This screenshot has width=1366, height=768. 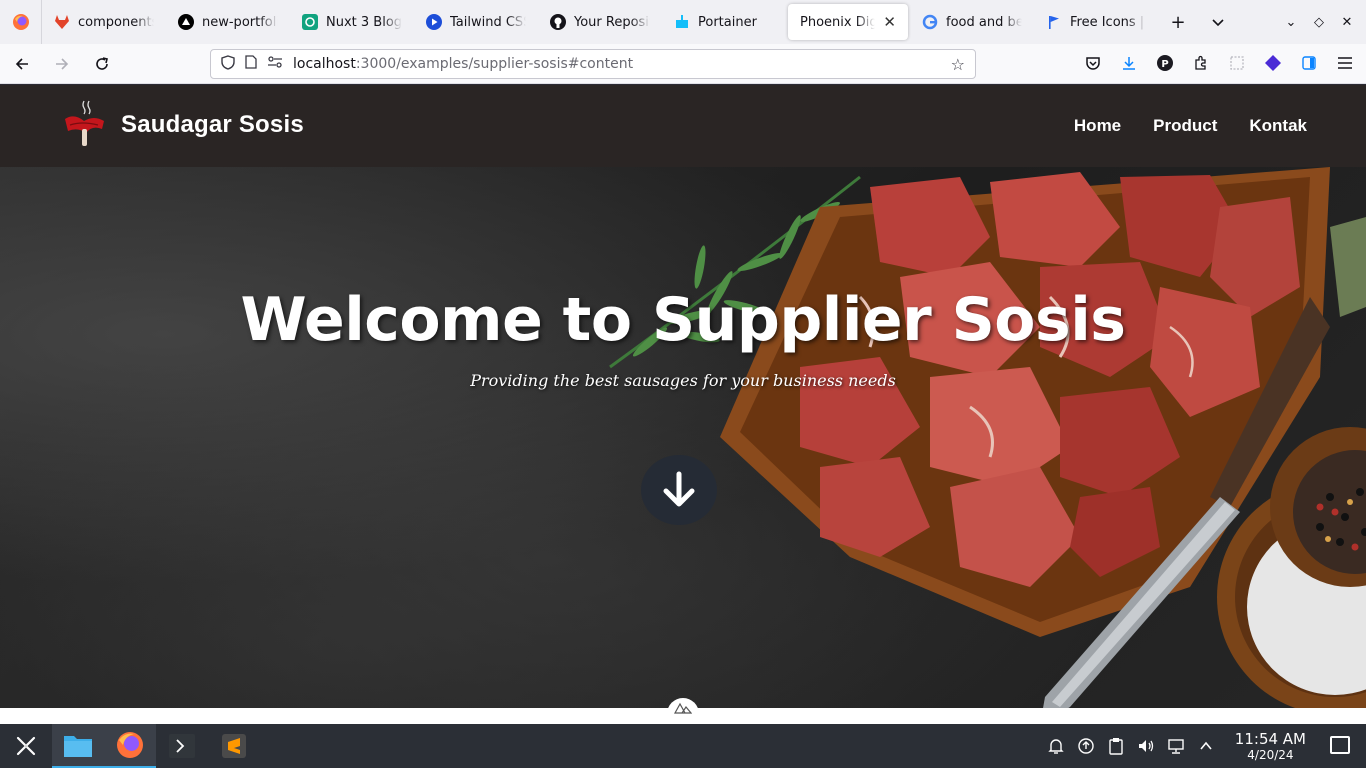 I want to click on network-icon, so click(x=1176, y=746).